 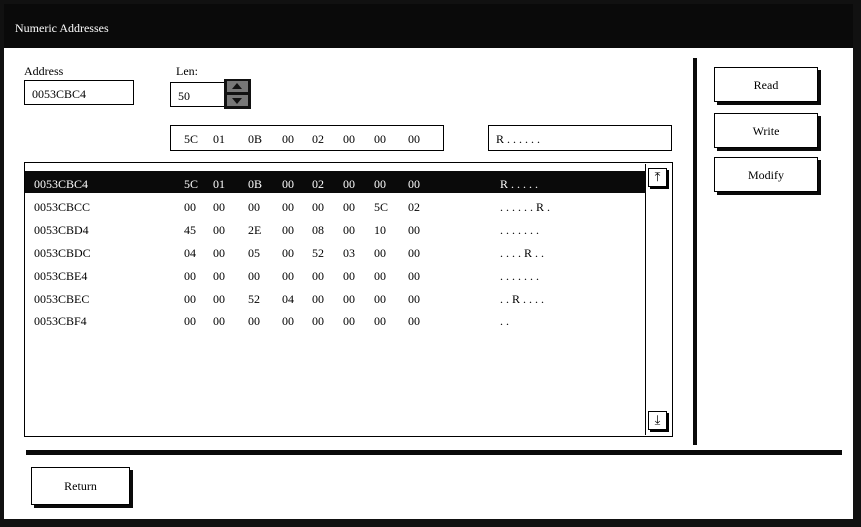 What do you see at coordinates (657, 177) in the screenshot?
I see `scroll-up-arrow-icon: ⤒` at bounding box center [657, 177].